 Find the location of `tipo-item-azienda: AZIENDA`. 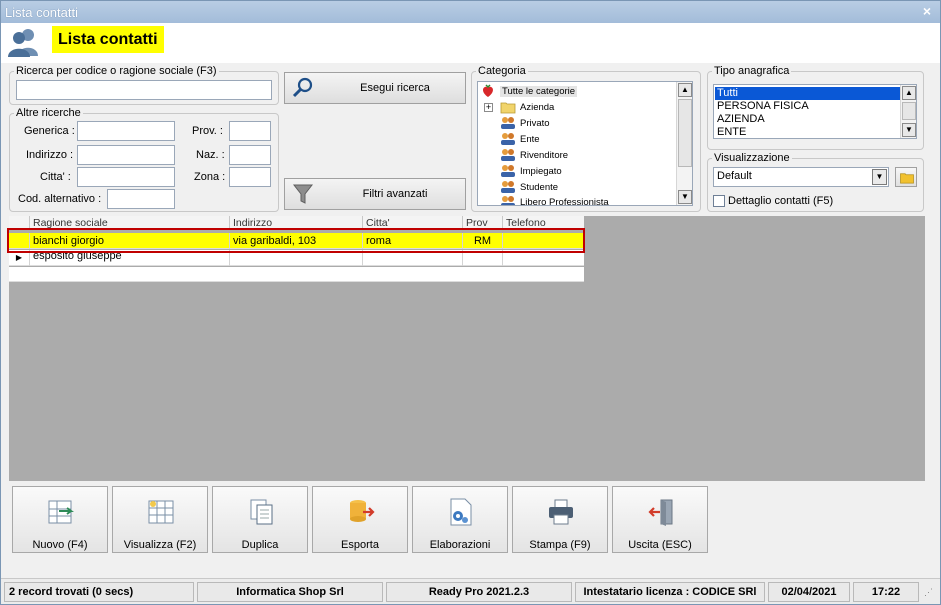

tipo-item-azienda: AZIENDA is located at coordinates (808, 119).